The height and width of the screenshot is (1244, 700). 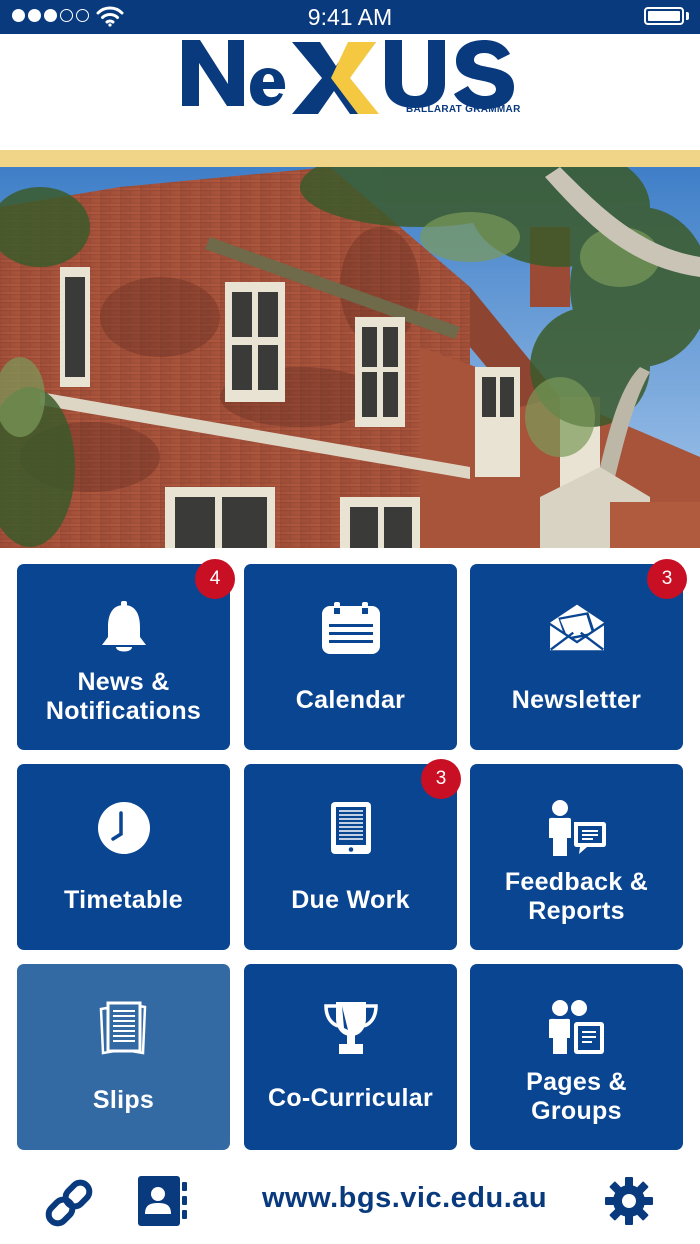 What do you see at coordinates (350, 158) in the screenshot?
I see `gold-divider` at bounding box center [350, 158].